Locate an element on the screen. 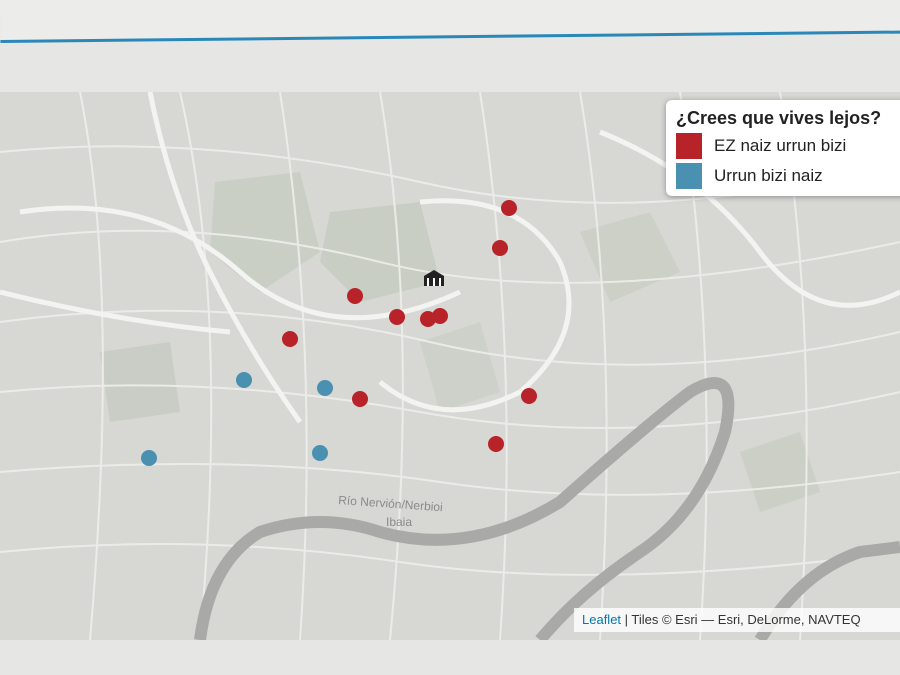 The width and height of the screenshot is (900, 675). legend-swatch-blue is located at coordinates (689, 176).